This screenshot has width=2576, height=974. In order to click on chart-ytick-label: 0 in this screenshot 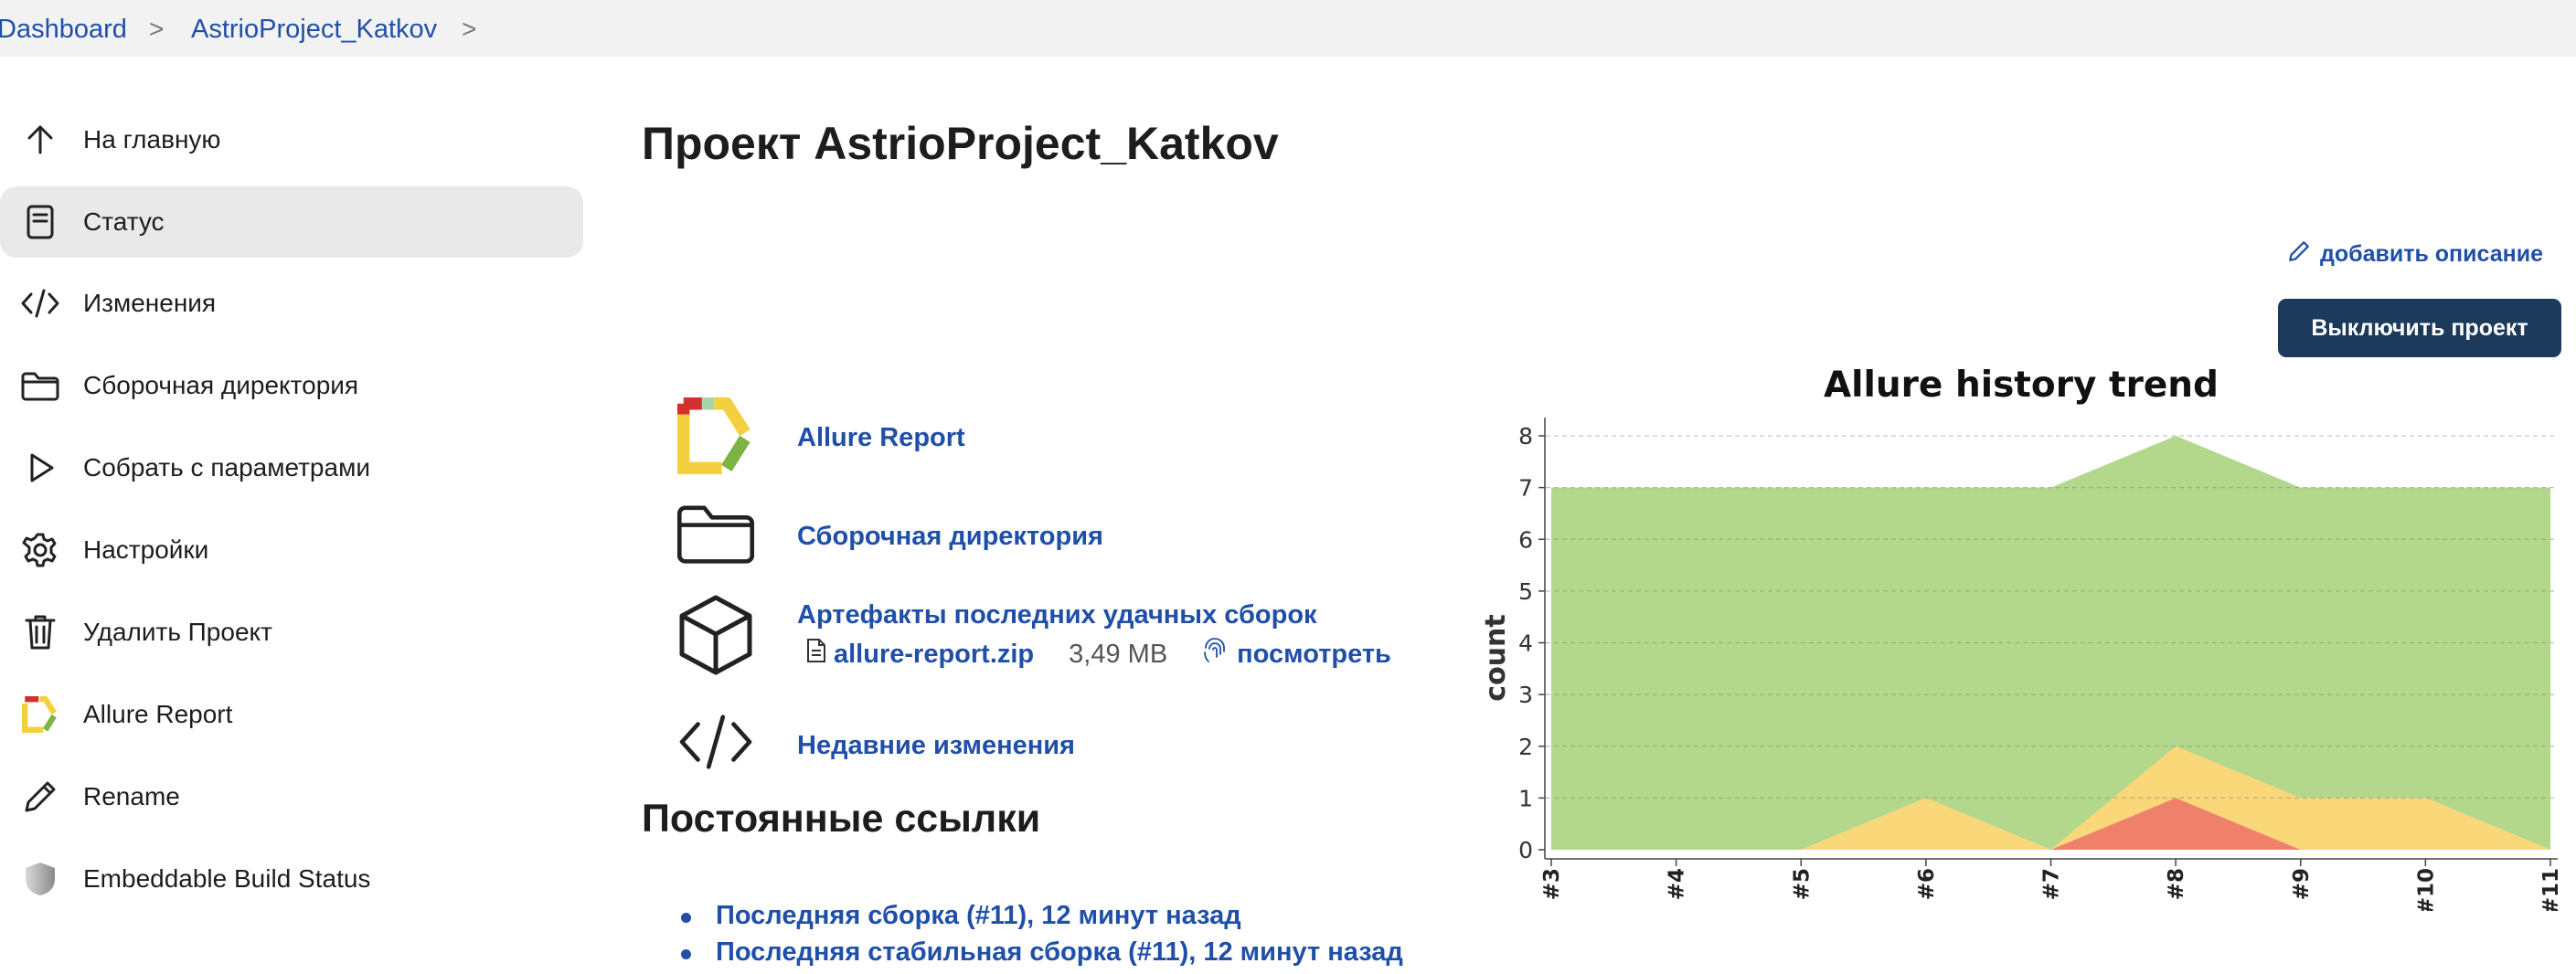, I will do `click(1525, 850)`.